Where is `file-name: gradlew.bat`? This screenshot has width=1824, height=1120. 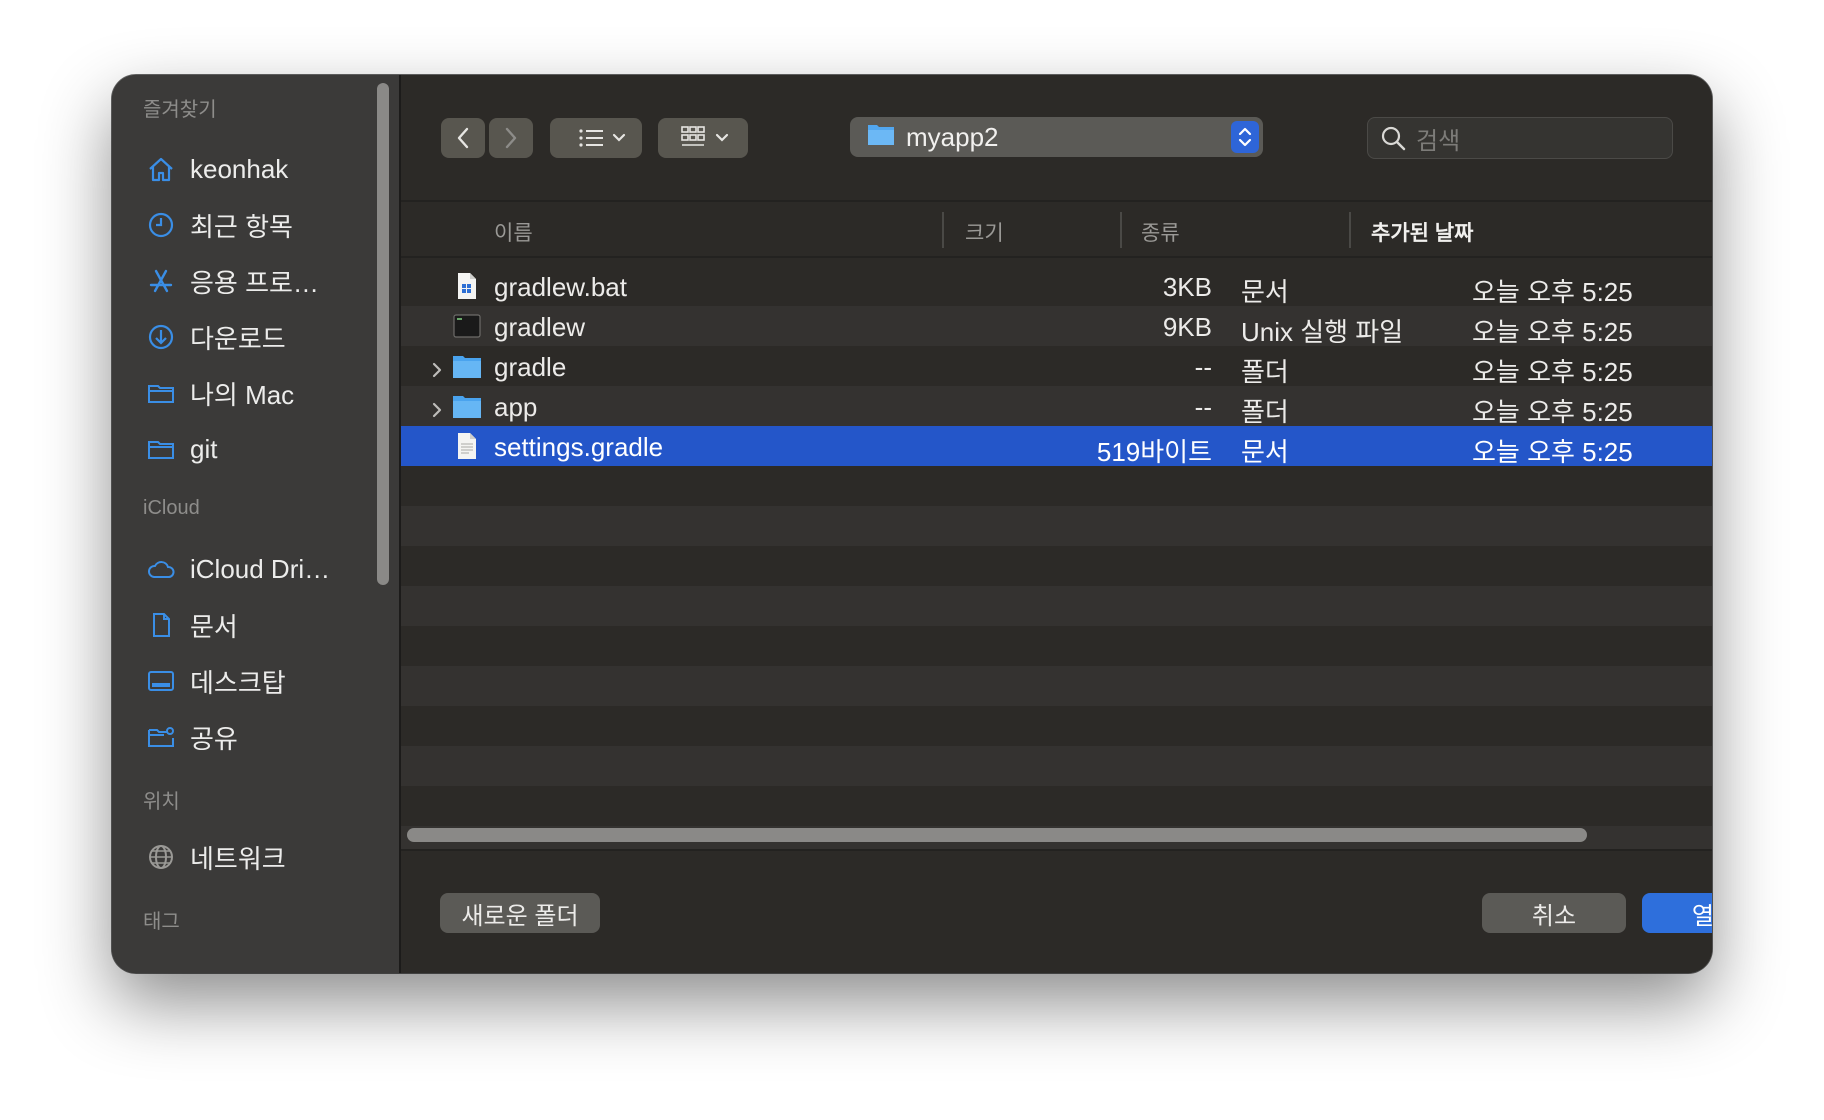
file-name: gradlew.bat is located at coordinates (560, 287).